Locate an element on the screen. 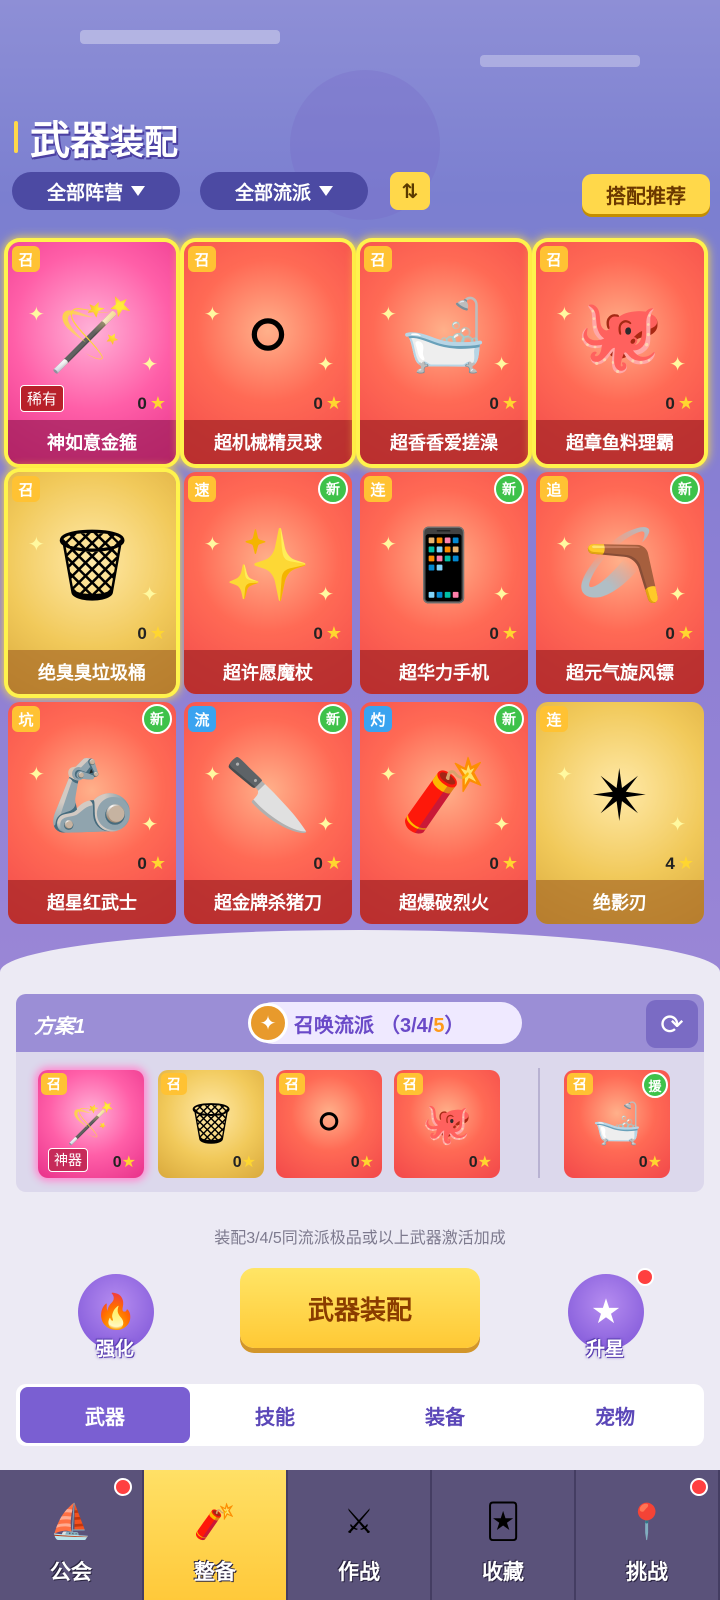 Image resolution: width=720 pixels, height=1600 pixels. equip-weapon-label: 武器装配 is located at coordinates (359, 1309).